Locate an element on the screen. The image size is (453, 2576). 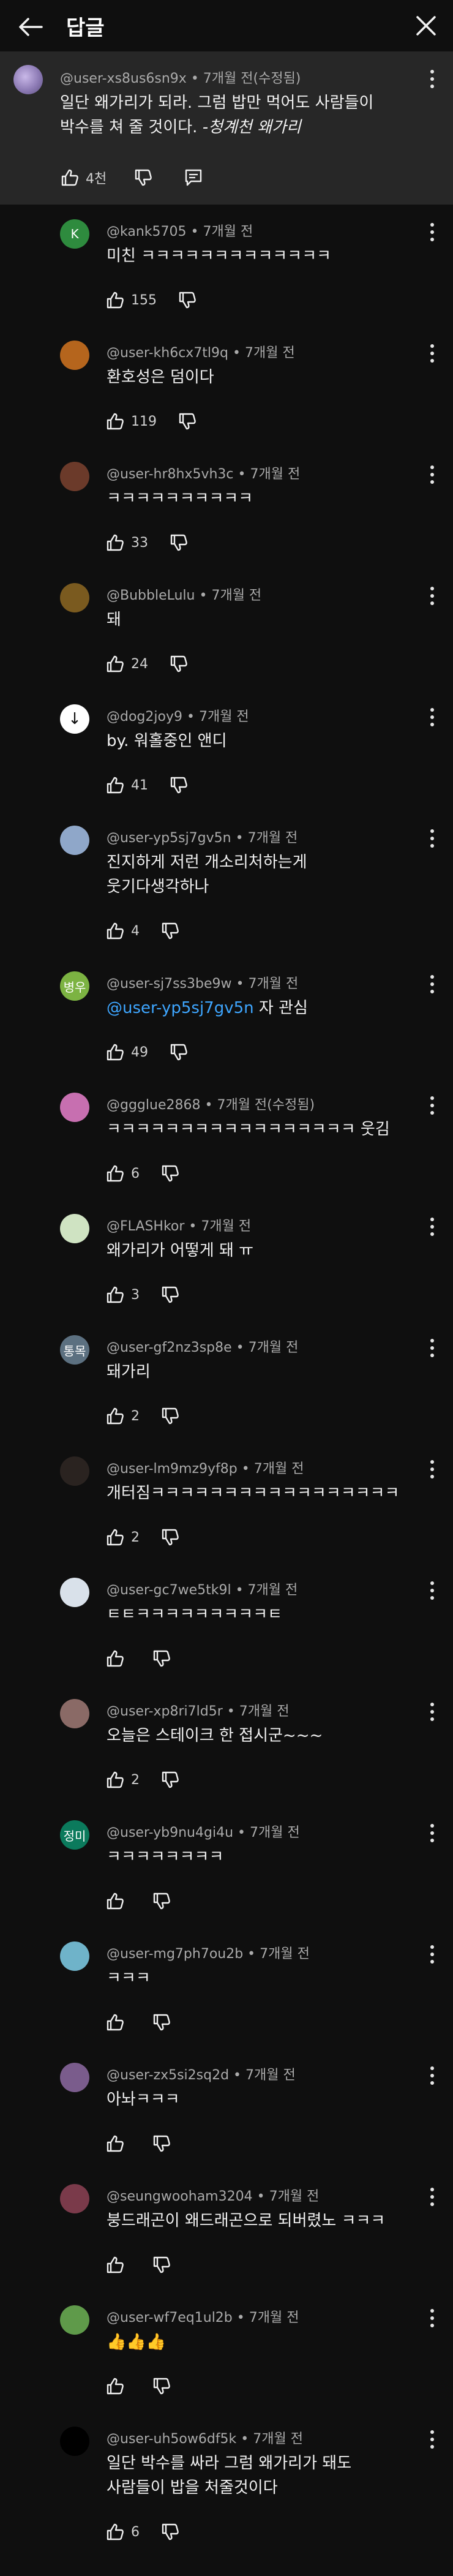
avatar: 병우 is located at coordinates (74, 986).